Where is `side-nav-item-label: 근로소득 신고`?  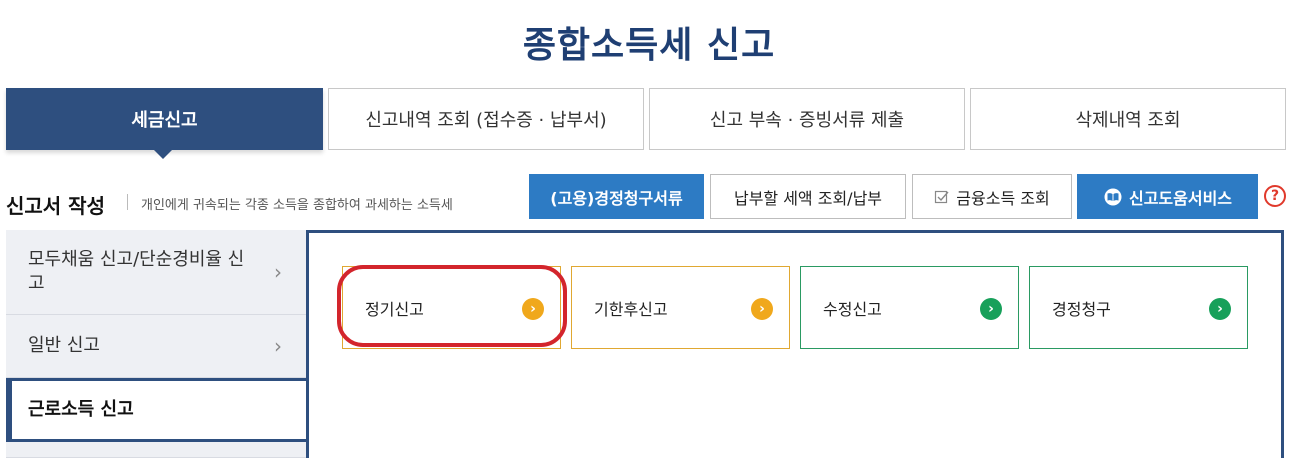 side-nav-item-label: 근로소득 신고 is located at coordinates (81, 409).